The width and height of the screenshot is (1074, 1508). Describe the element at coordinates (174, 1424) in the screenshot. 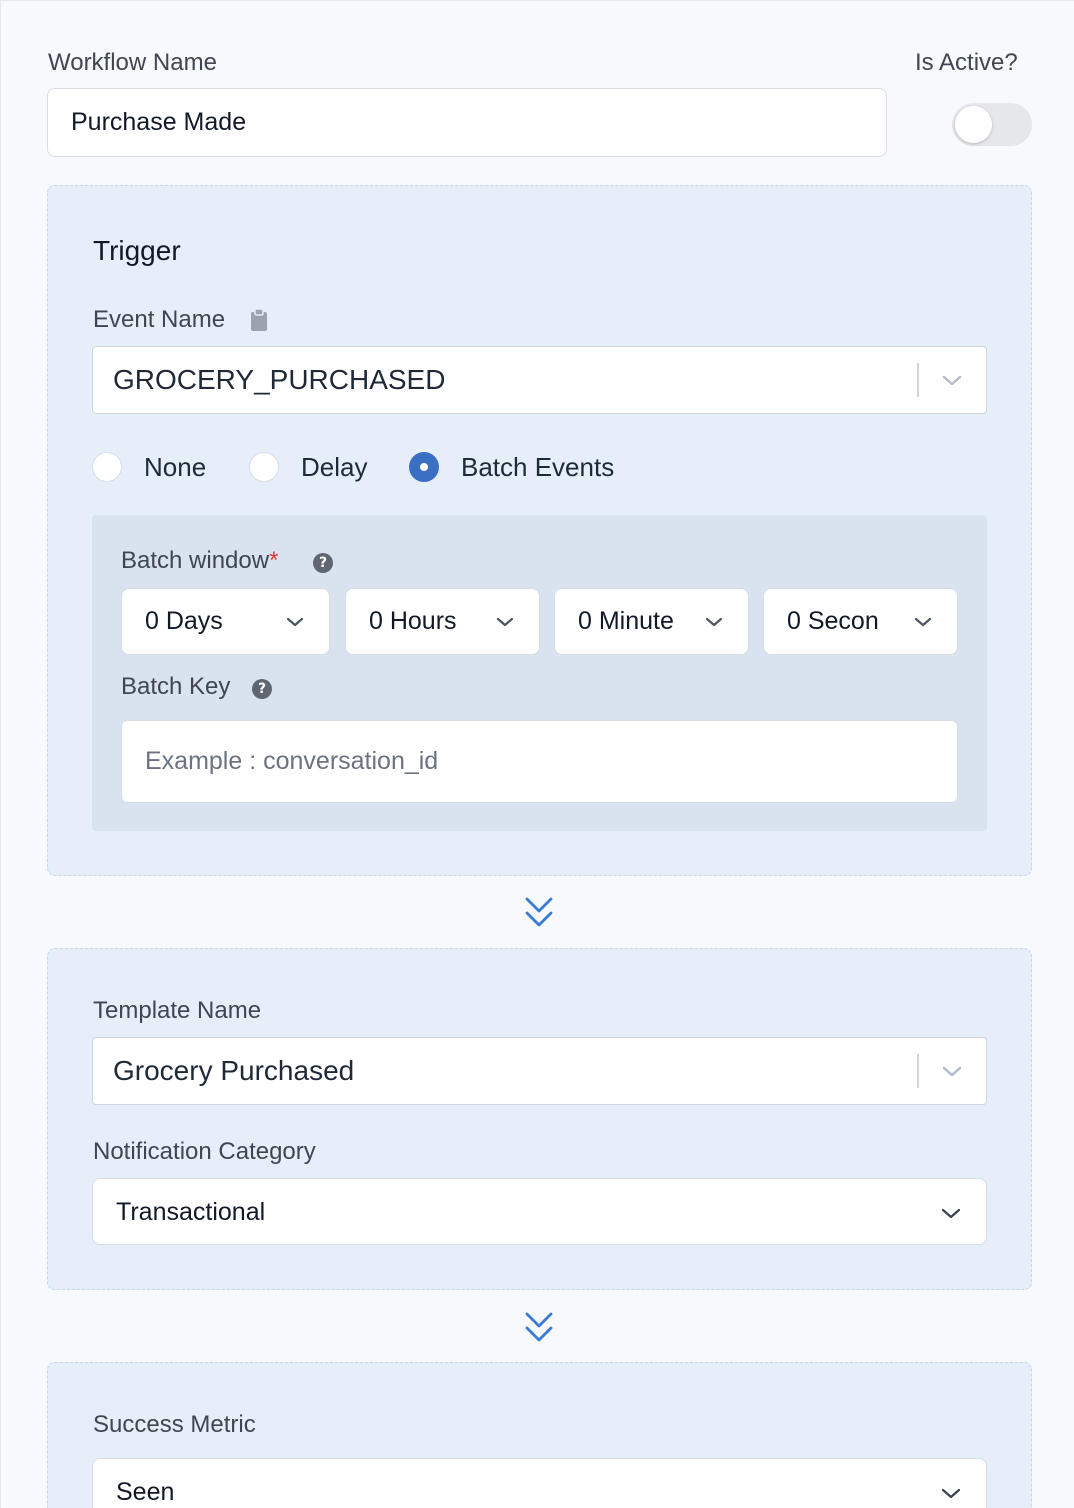

I see `success-metric-label: Success Metric` at that location.